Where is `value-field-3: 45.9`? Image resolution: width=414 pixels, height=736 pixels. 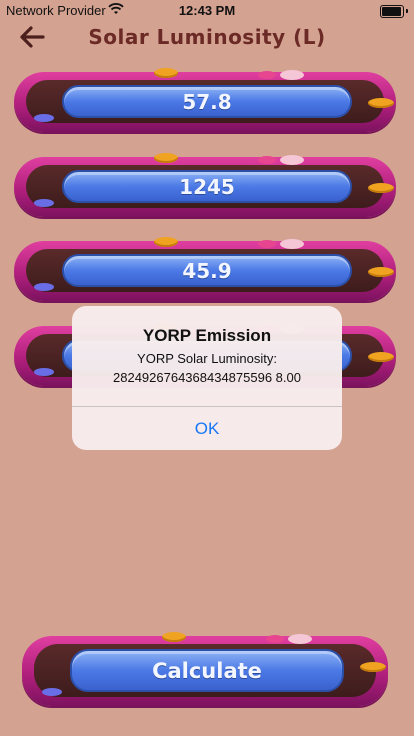 value-field-3: 45.9 is located at coordinates (207, 270).